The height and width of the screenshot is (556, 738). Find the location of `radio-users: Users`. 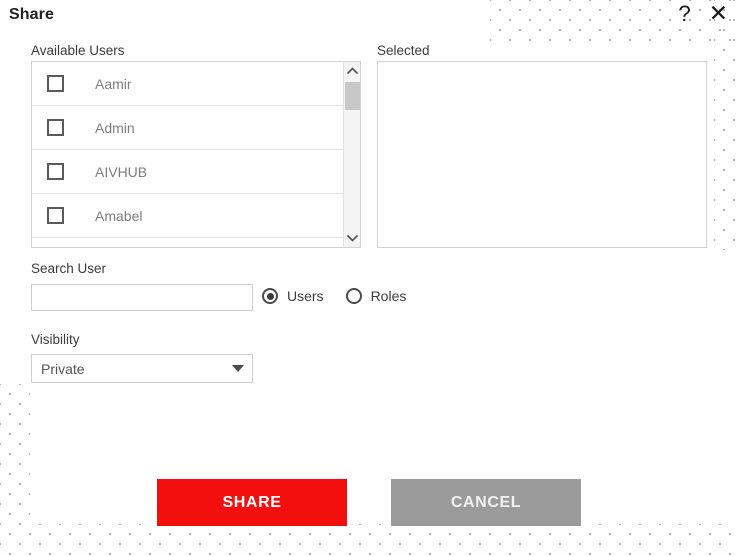

radio-users: Users is located at coordinates (293, 296).